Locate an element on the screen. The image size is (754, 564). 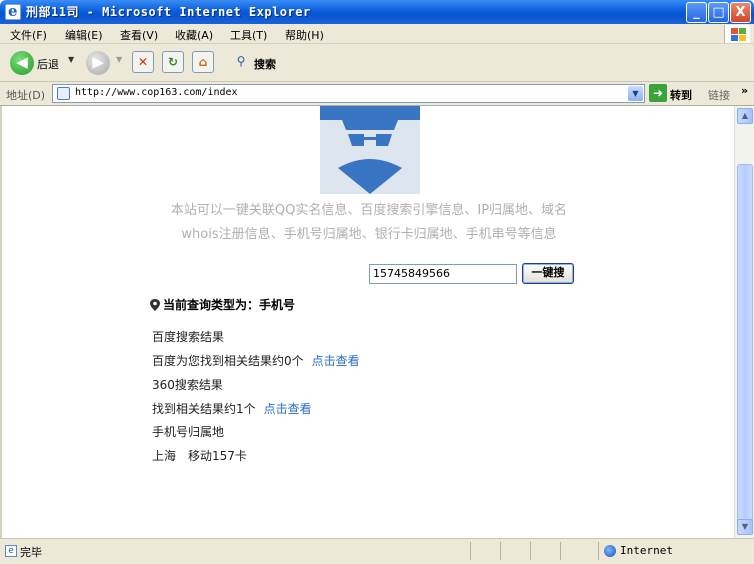
site-logo is located at coordinates (370, 150).